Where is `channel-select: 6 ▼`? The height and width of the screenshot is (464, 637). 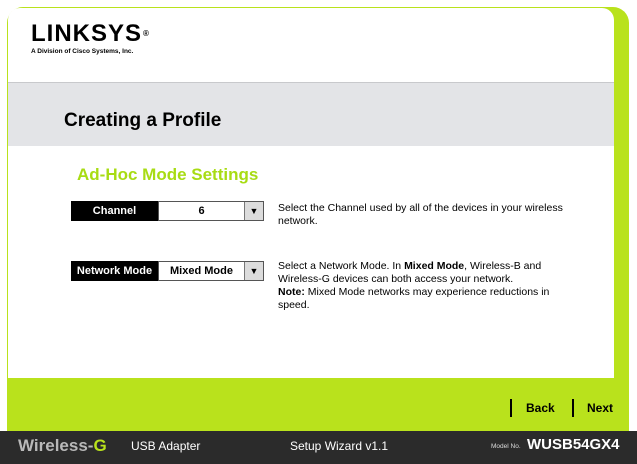 channel-select: 6 ▼ is located at coordinates (211, 211).